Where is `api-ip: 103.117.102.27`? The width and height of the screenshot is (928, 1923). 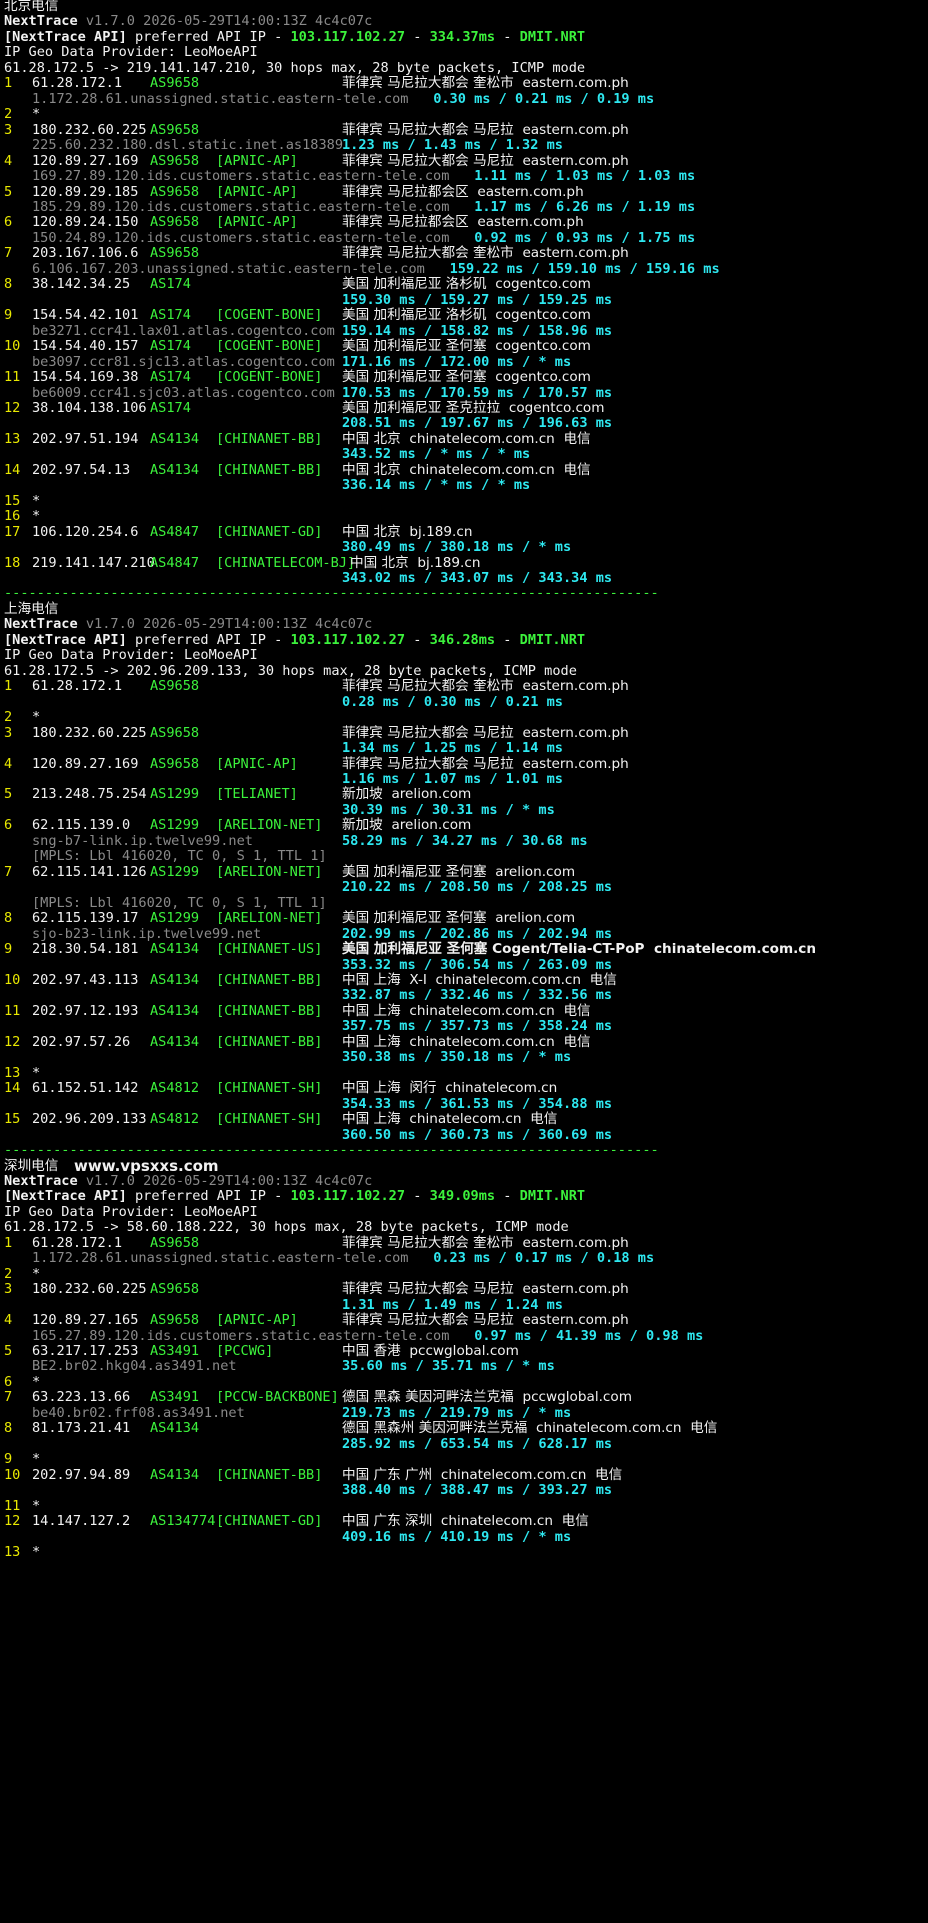
api-ip: 103.117.102.27 is located at coordinates (348, 1196).